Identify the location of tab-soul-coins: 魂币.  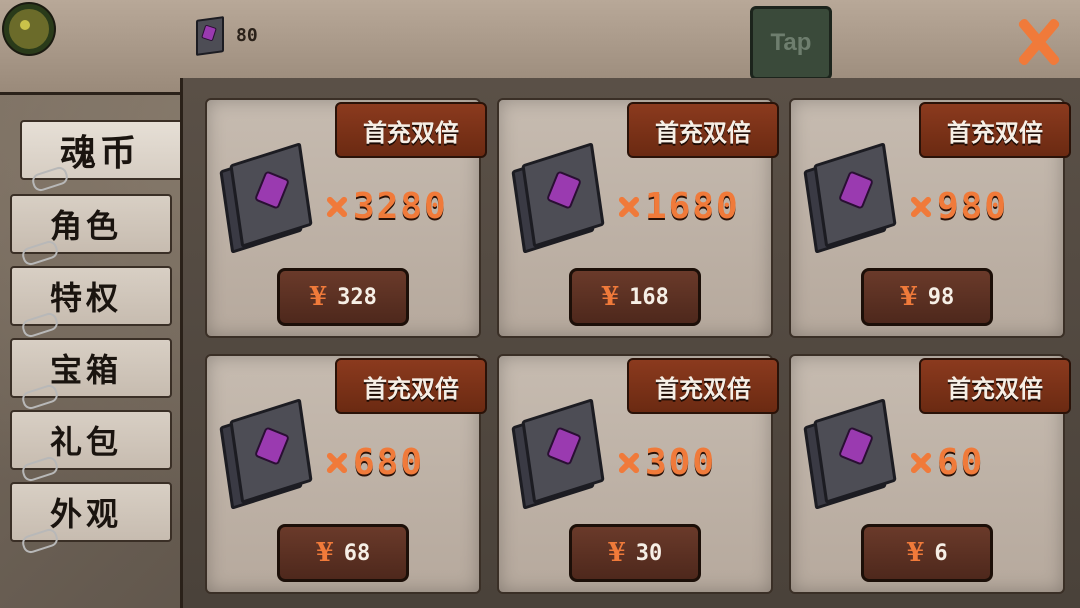
(104, 157).